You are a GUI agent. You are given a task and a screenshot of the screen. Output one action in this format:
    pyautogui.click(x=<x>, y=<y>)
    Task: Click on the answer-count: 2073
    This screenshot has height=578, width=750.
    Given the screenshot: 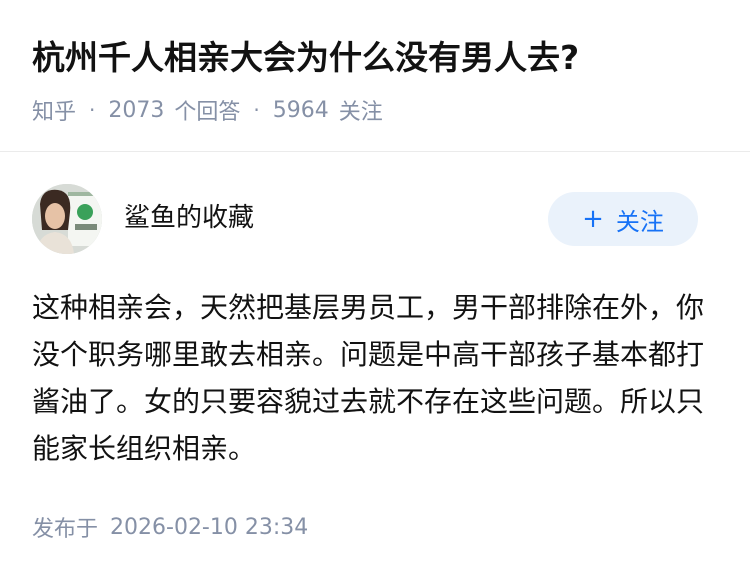 What is the action you would take?
    pyautogui.click(x=136, y=110)
    